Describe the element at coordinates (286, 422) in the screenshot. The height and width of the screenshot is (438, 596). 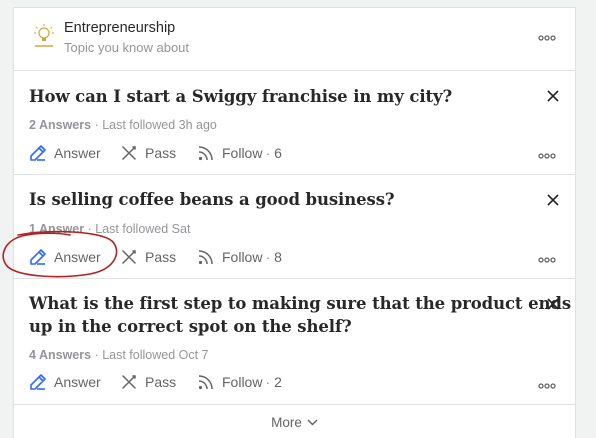
I see `more-label: More` at that location.